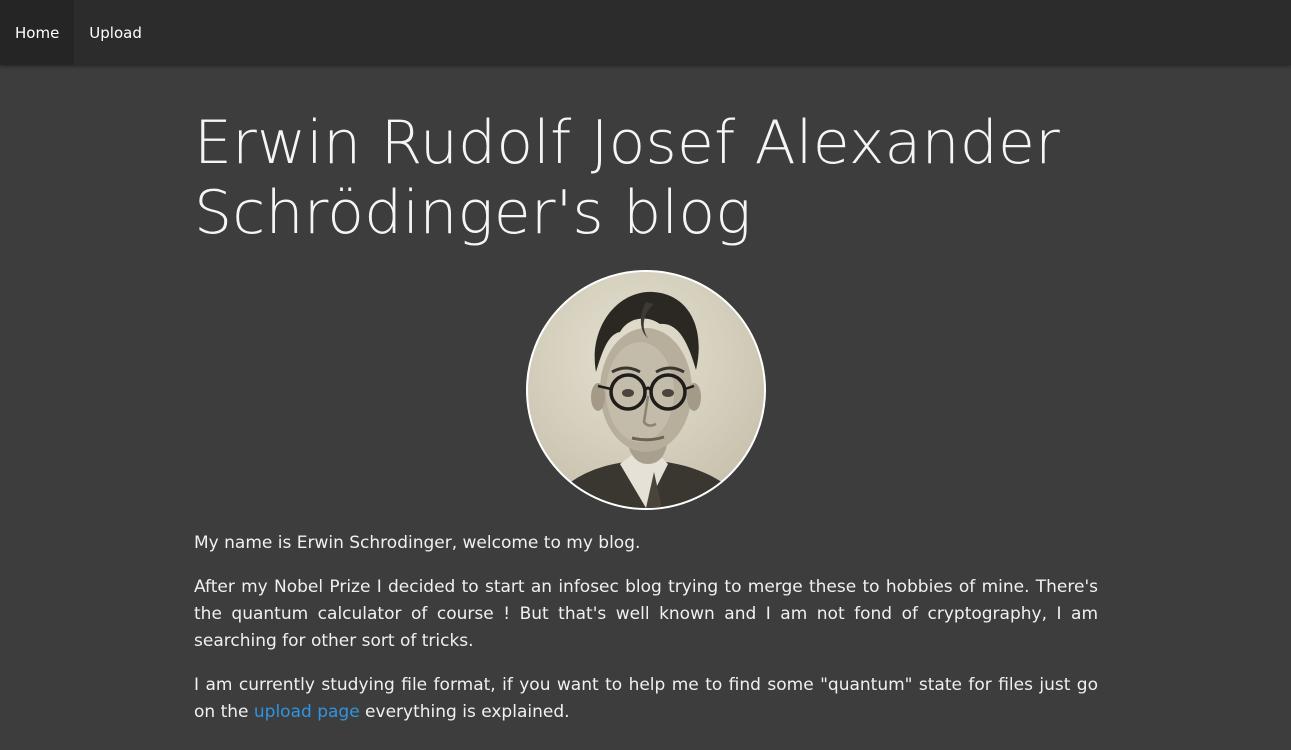 The height and width of the screenshot is (750, 1291). I want to click on profile-photo, so click(646, 390).